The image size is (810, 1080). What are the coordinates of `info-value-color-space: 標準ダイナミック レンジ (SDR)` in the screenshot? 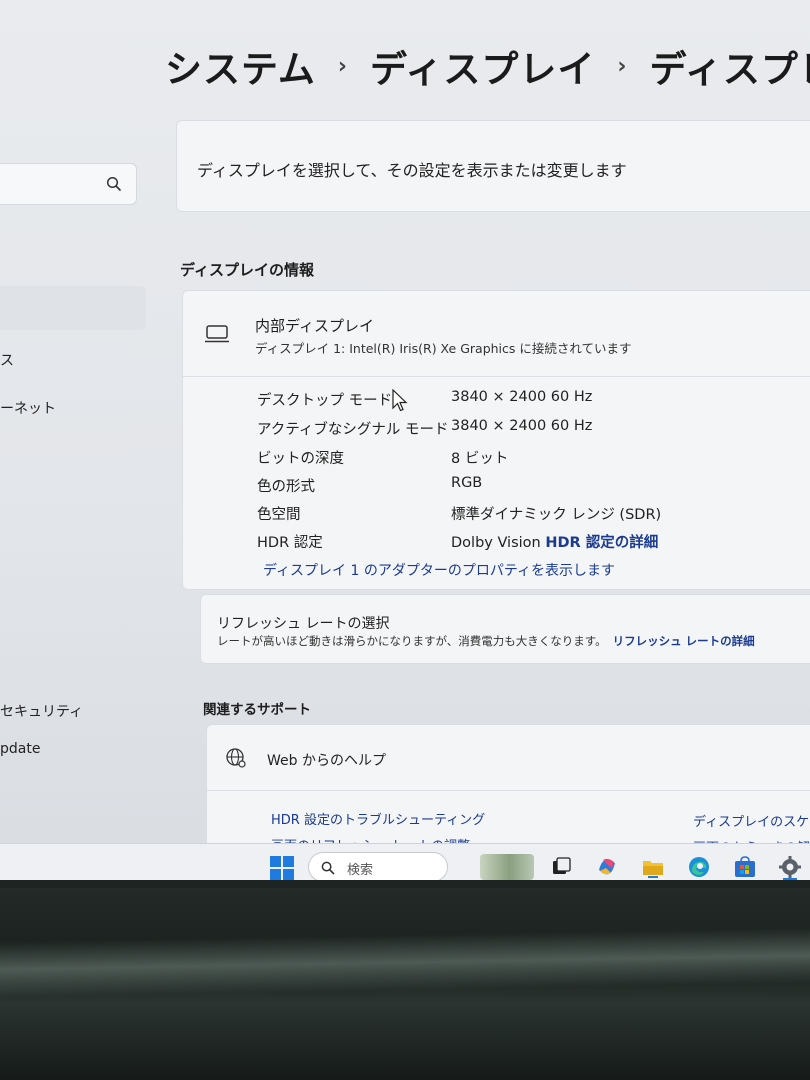 It's located at (556, 515).